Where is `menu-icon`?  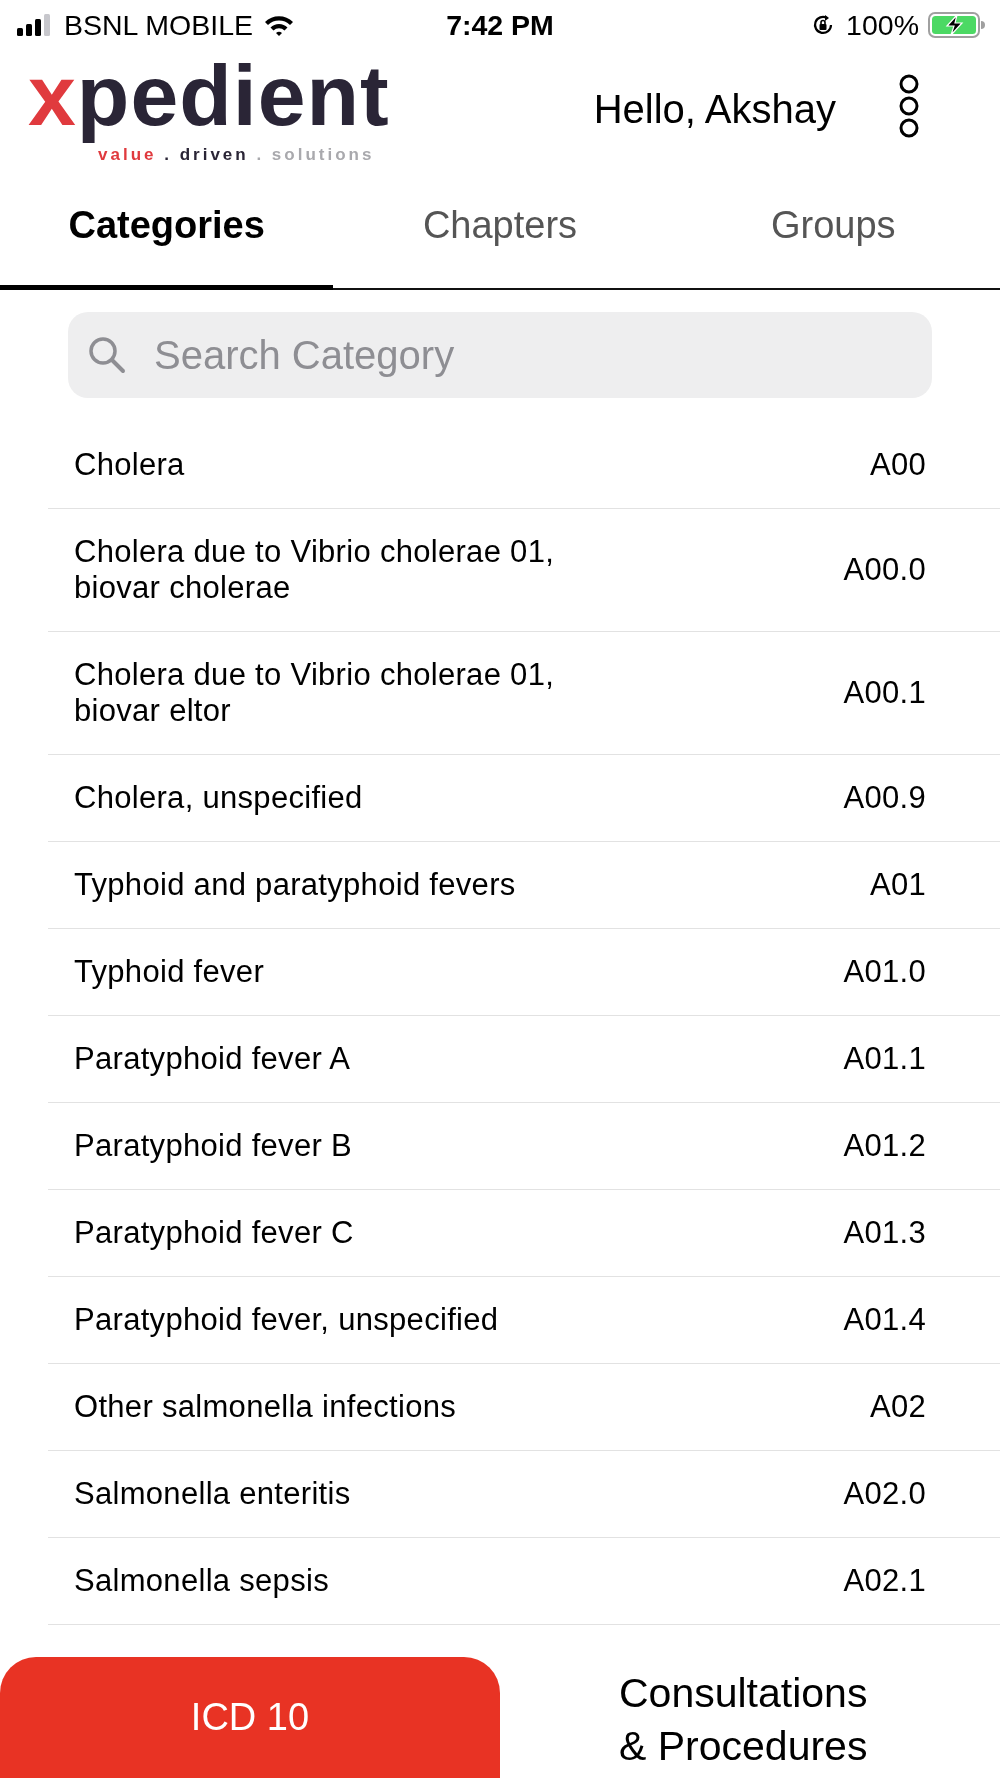 menu-icon is located at coordinates (909, 106).